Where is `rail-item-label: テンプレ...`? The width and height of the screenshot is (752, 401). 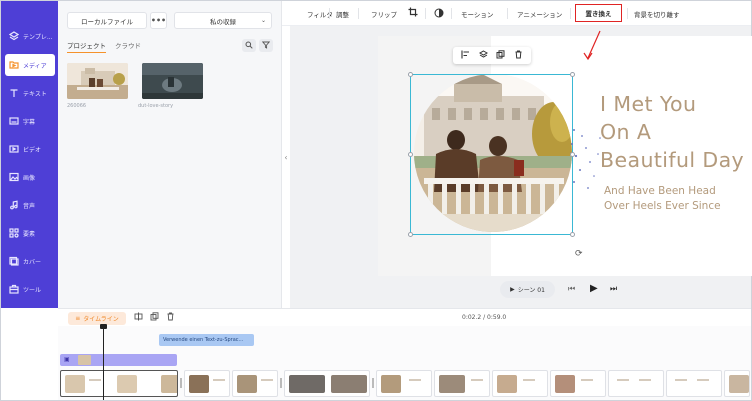 rail-item-label: テンプレ... is located at coordinates (38, 37).